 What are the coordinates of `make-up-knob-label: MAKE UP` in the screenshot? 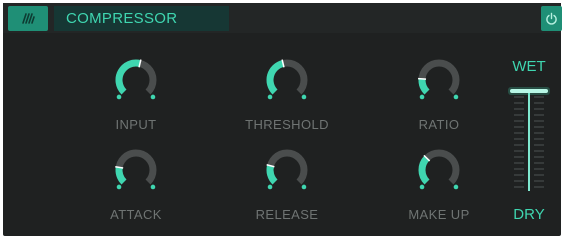 It's located at (439, 214).